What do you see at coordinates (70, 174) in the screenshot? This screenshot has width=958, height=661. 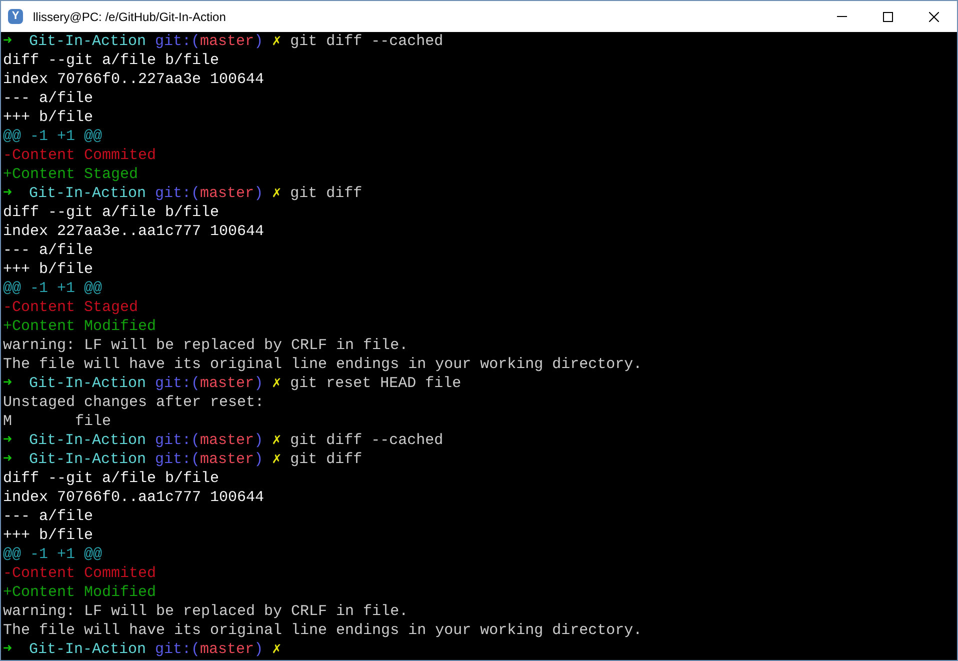 I see `added-line: +Content Staged` at bounding box center [70, 174].